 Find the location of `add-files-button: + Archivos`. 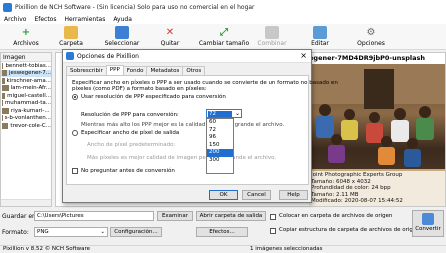

add-files-button: + Archivos is located at coordinates (26, 37).